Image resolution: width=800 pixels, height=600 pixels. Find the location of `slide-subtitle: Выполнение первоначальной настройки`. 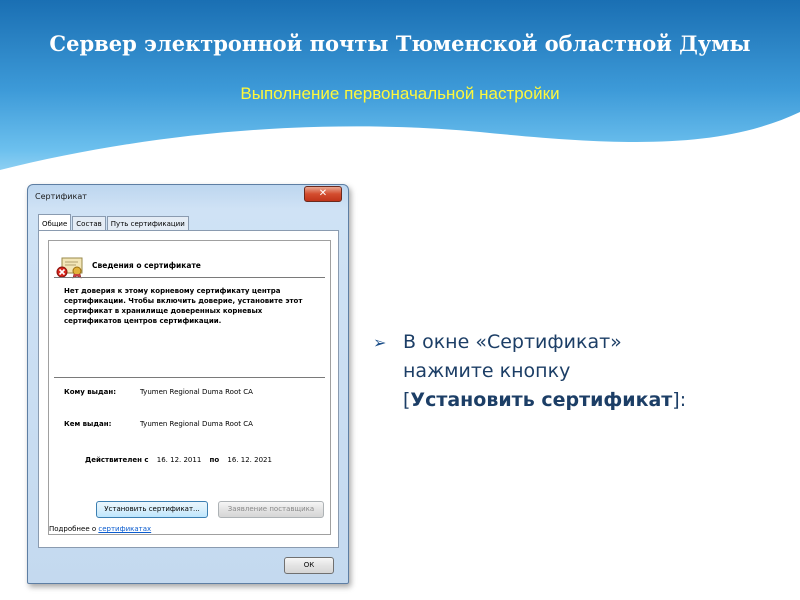

slide-subtitle: Выполнение первоначальной настройки is located at coordinates (400, 93).